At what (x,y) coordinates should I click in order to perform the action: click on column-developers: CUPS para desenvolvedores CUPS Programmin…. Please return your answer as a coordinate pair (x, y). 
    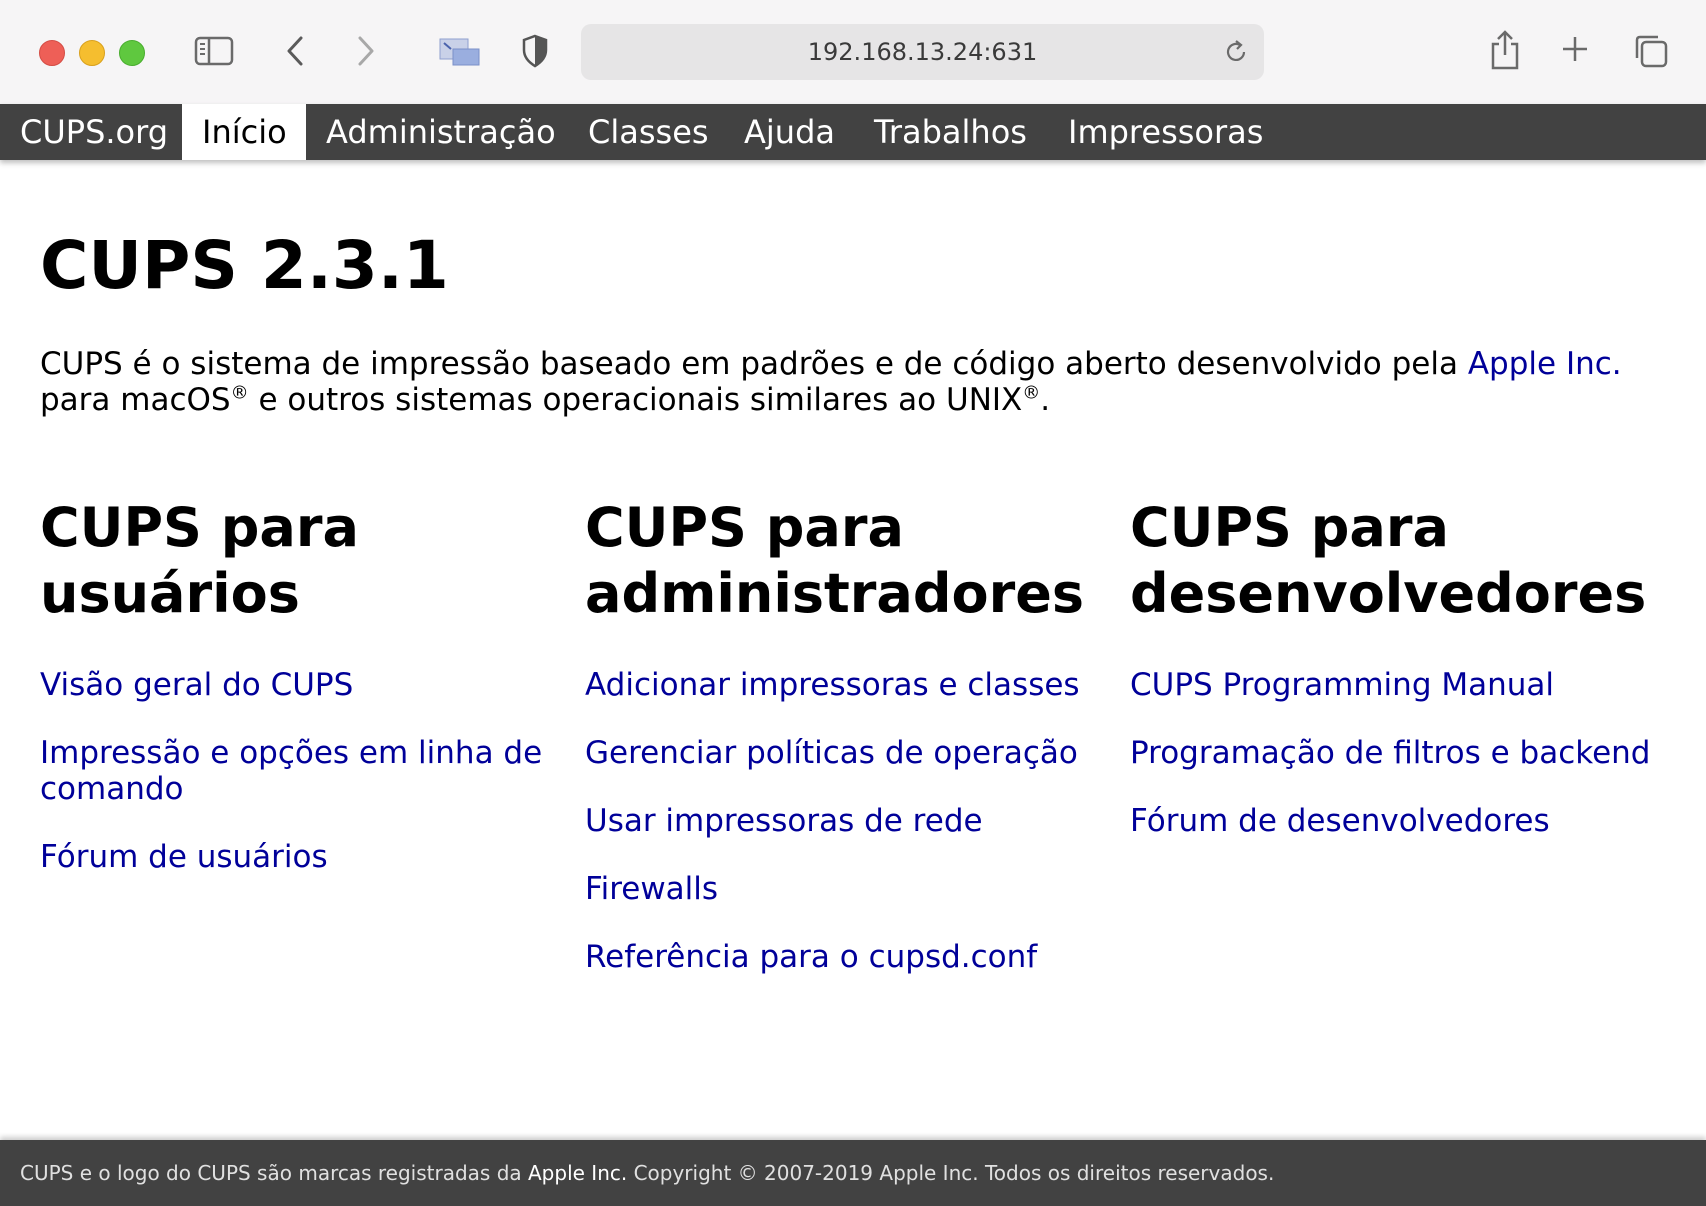
    Looking at the image, I should click on (1410, 683).